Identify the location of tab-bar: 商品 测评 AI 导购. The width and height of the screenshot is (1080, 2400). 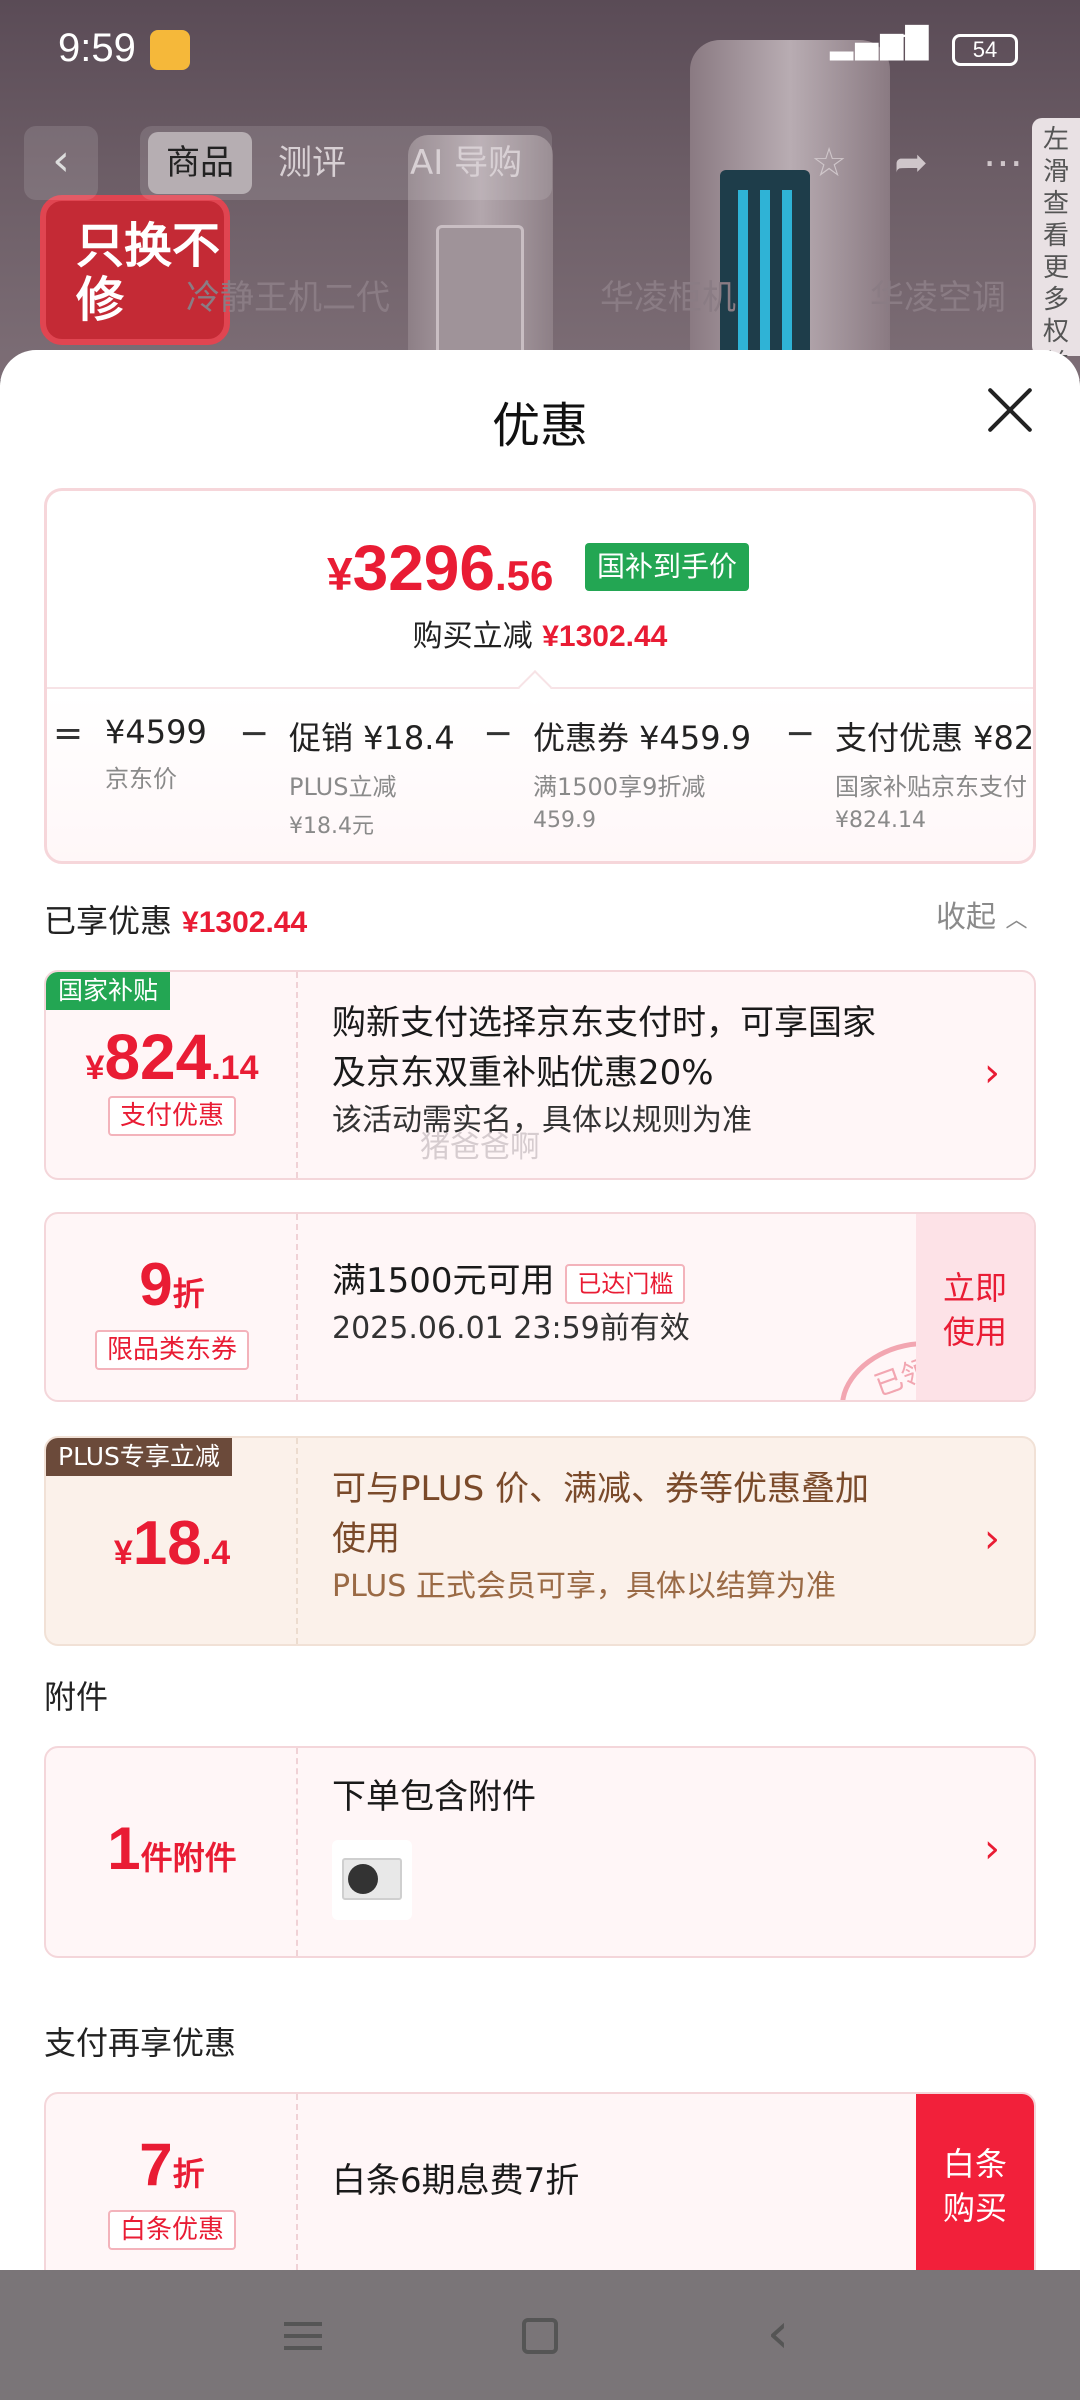
(346, 163).